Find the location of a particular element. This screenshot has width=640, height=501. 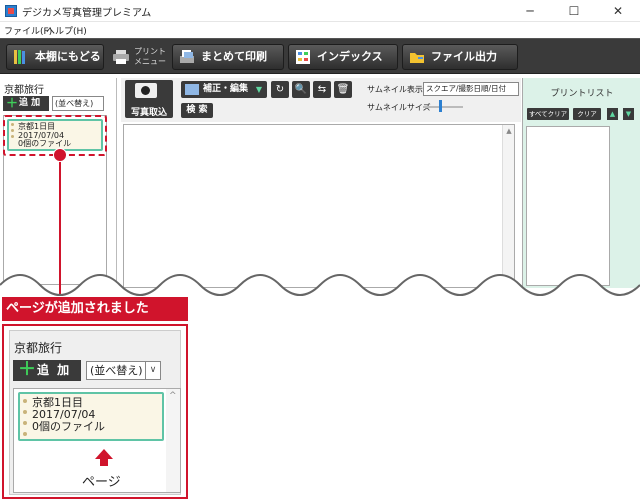

dropdown-arrow-icon: ▼ is located at coordinates (258, 89).